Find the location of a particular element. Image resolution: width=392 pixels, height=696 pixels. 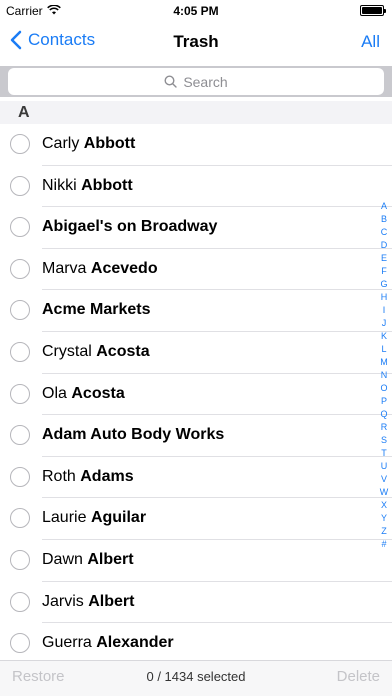

index-letter: G is located at coordinates (383, 284).